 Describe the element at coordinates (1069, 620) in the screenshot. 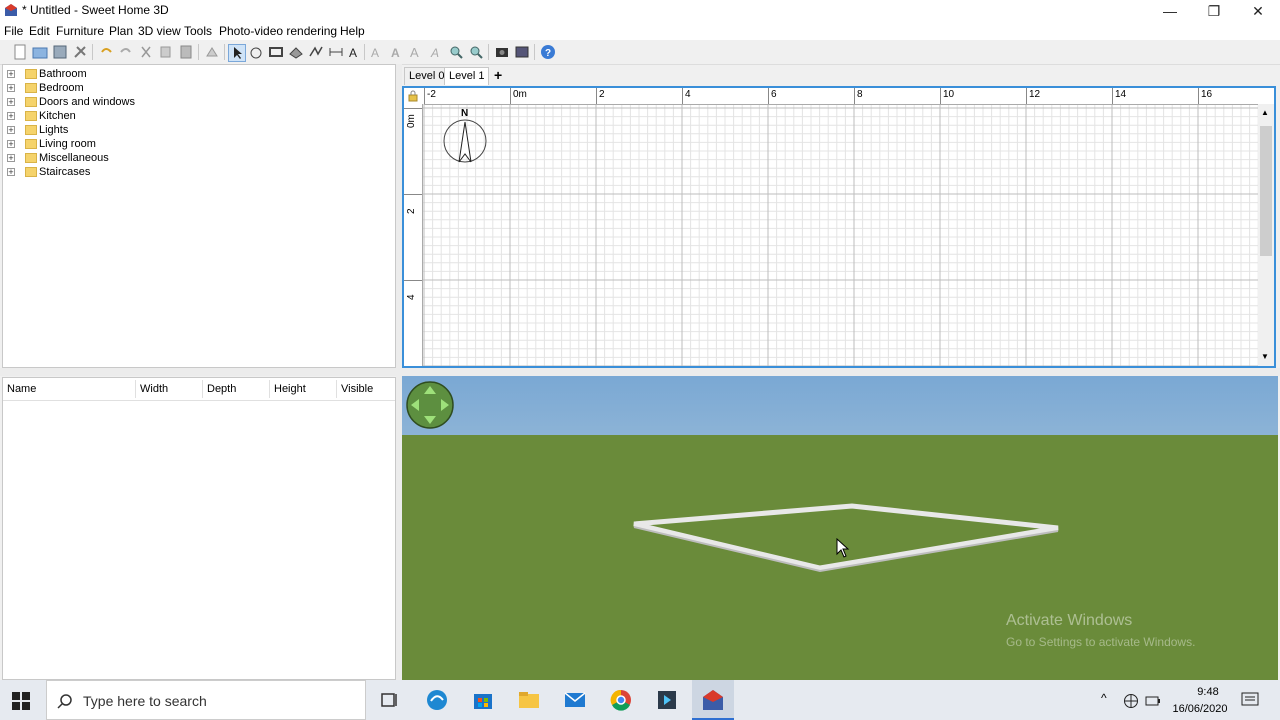

I see `activate-windows-title: Activate Windows` at that location.